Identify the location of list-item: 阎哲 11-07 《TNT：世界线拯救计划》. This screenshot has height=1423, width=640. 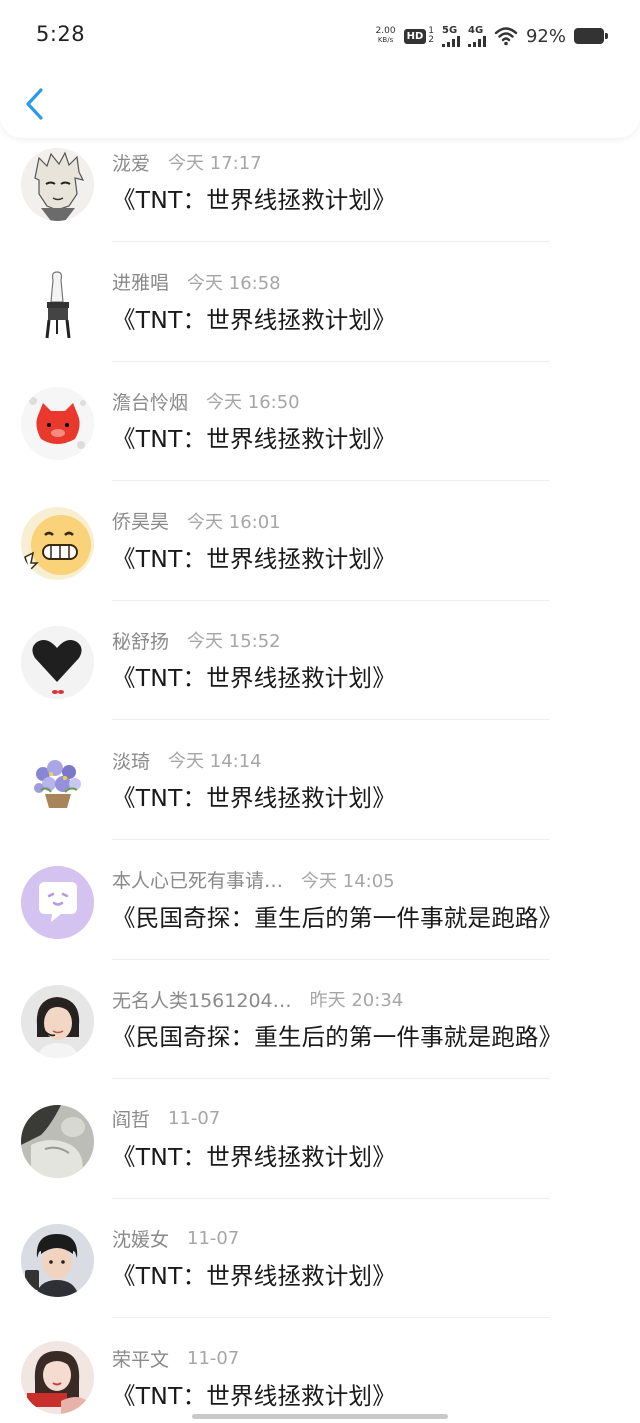
(320, 1156).